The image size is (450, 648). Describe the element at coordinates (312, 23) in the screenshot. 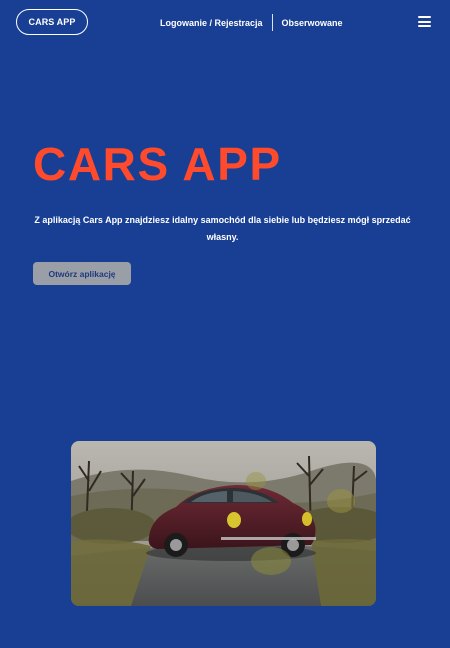

I see `nav-link-watched: Obserwowane` at that location.